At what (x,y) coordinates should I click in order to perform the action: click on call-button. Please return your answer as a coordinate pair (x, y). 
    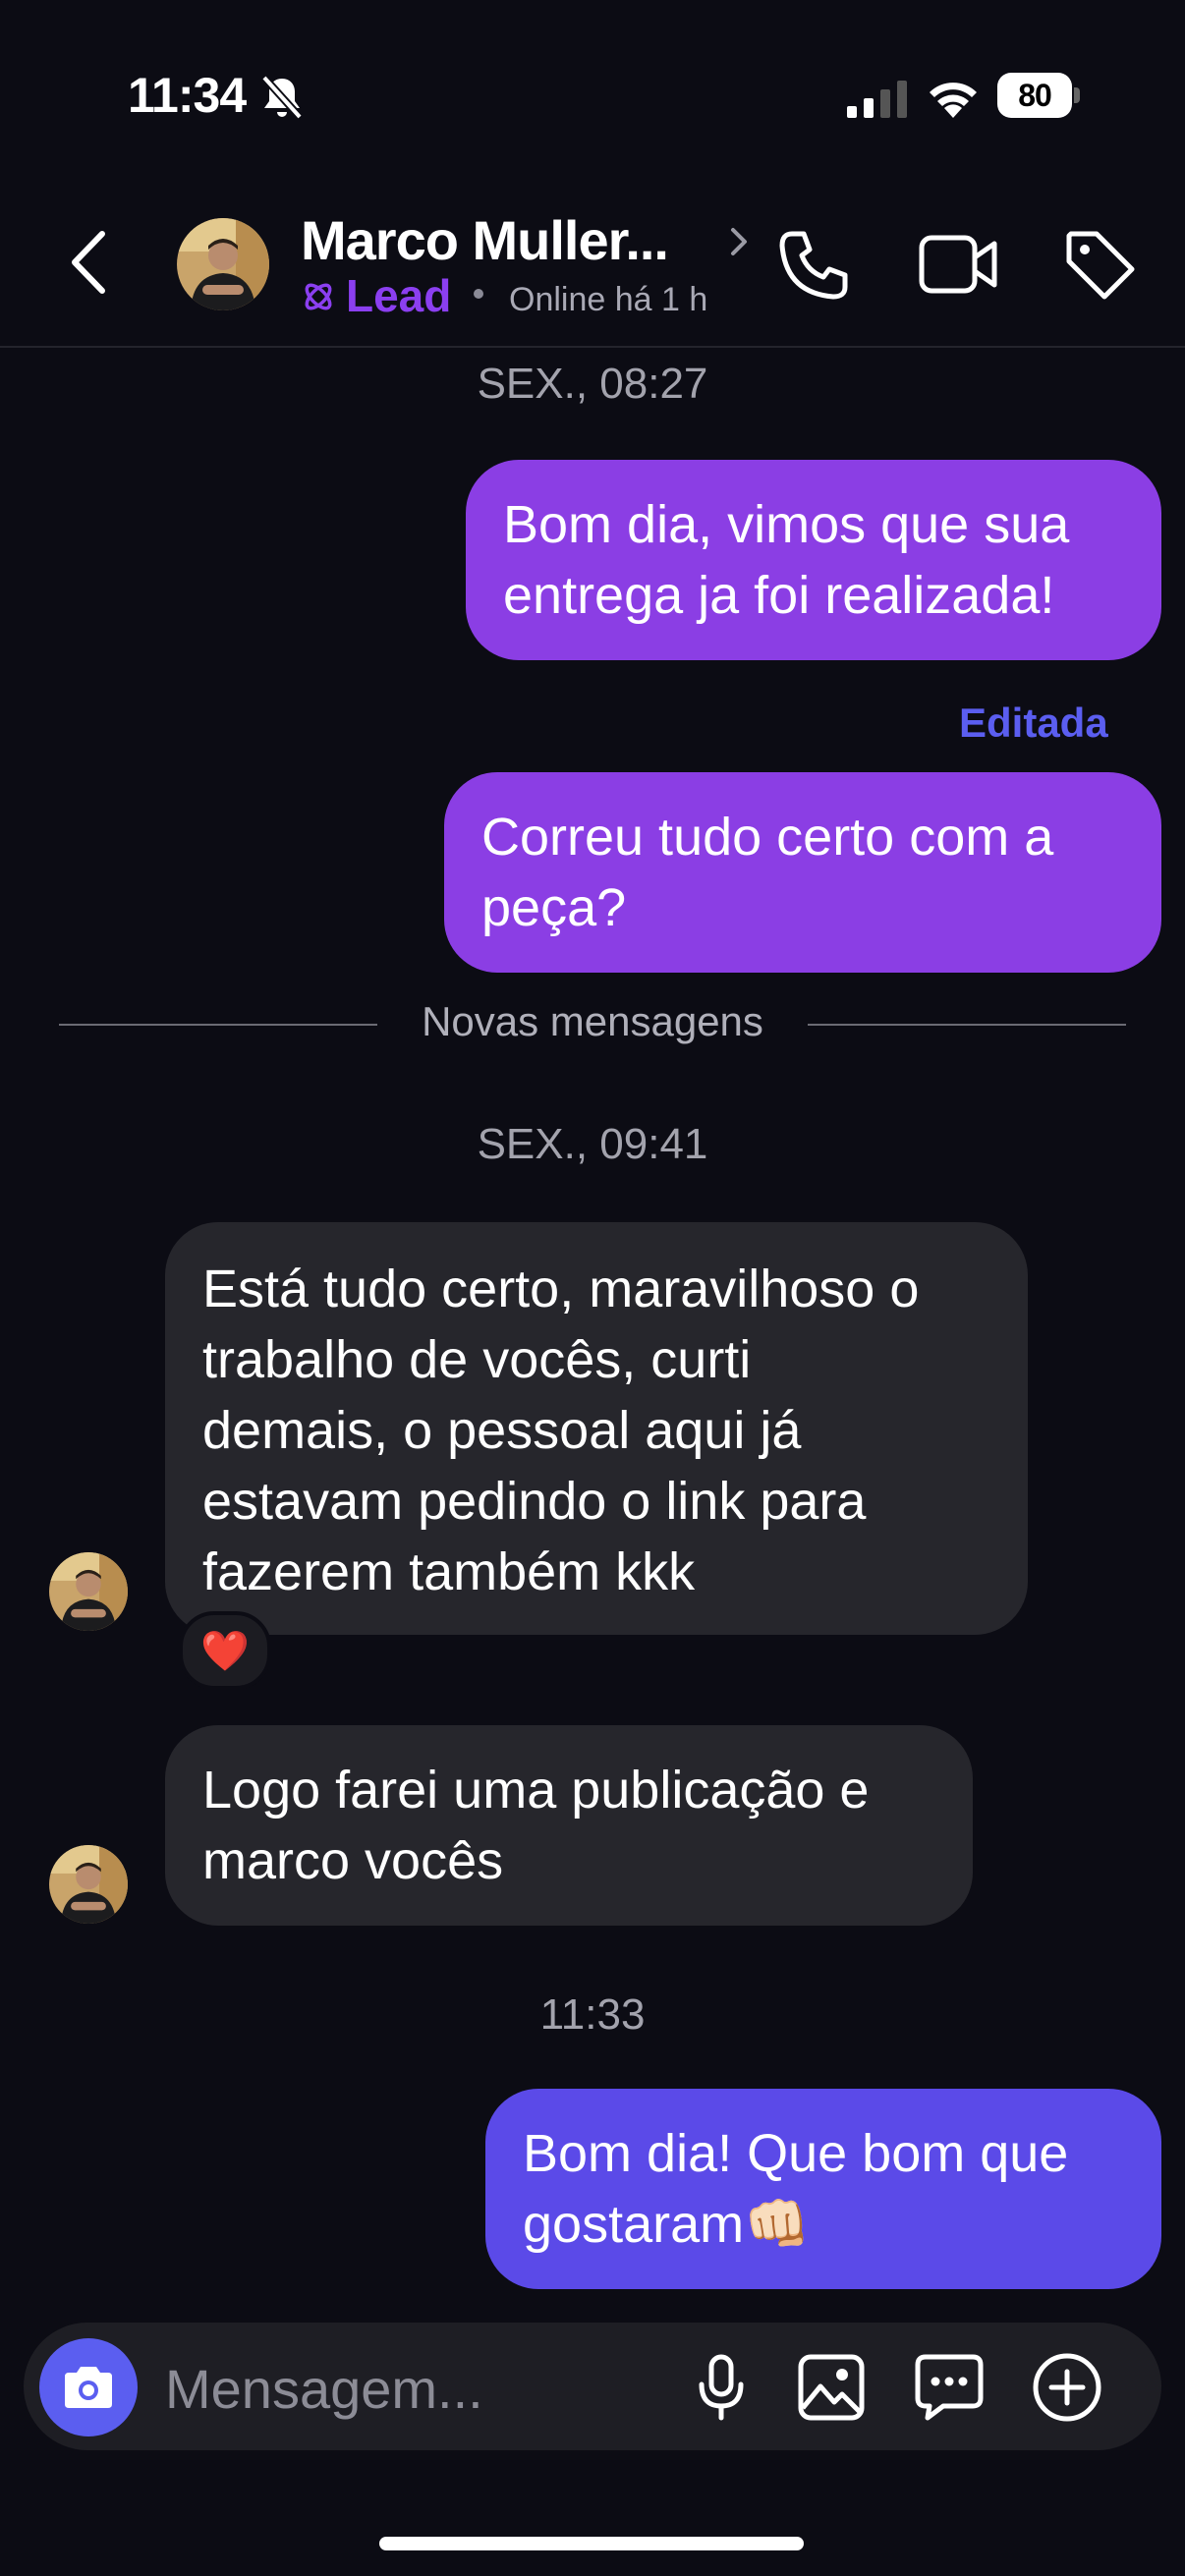
    Looking at the image, I should click on (814, 265).